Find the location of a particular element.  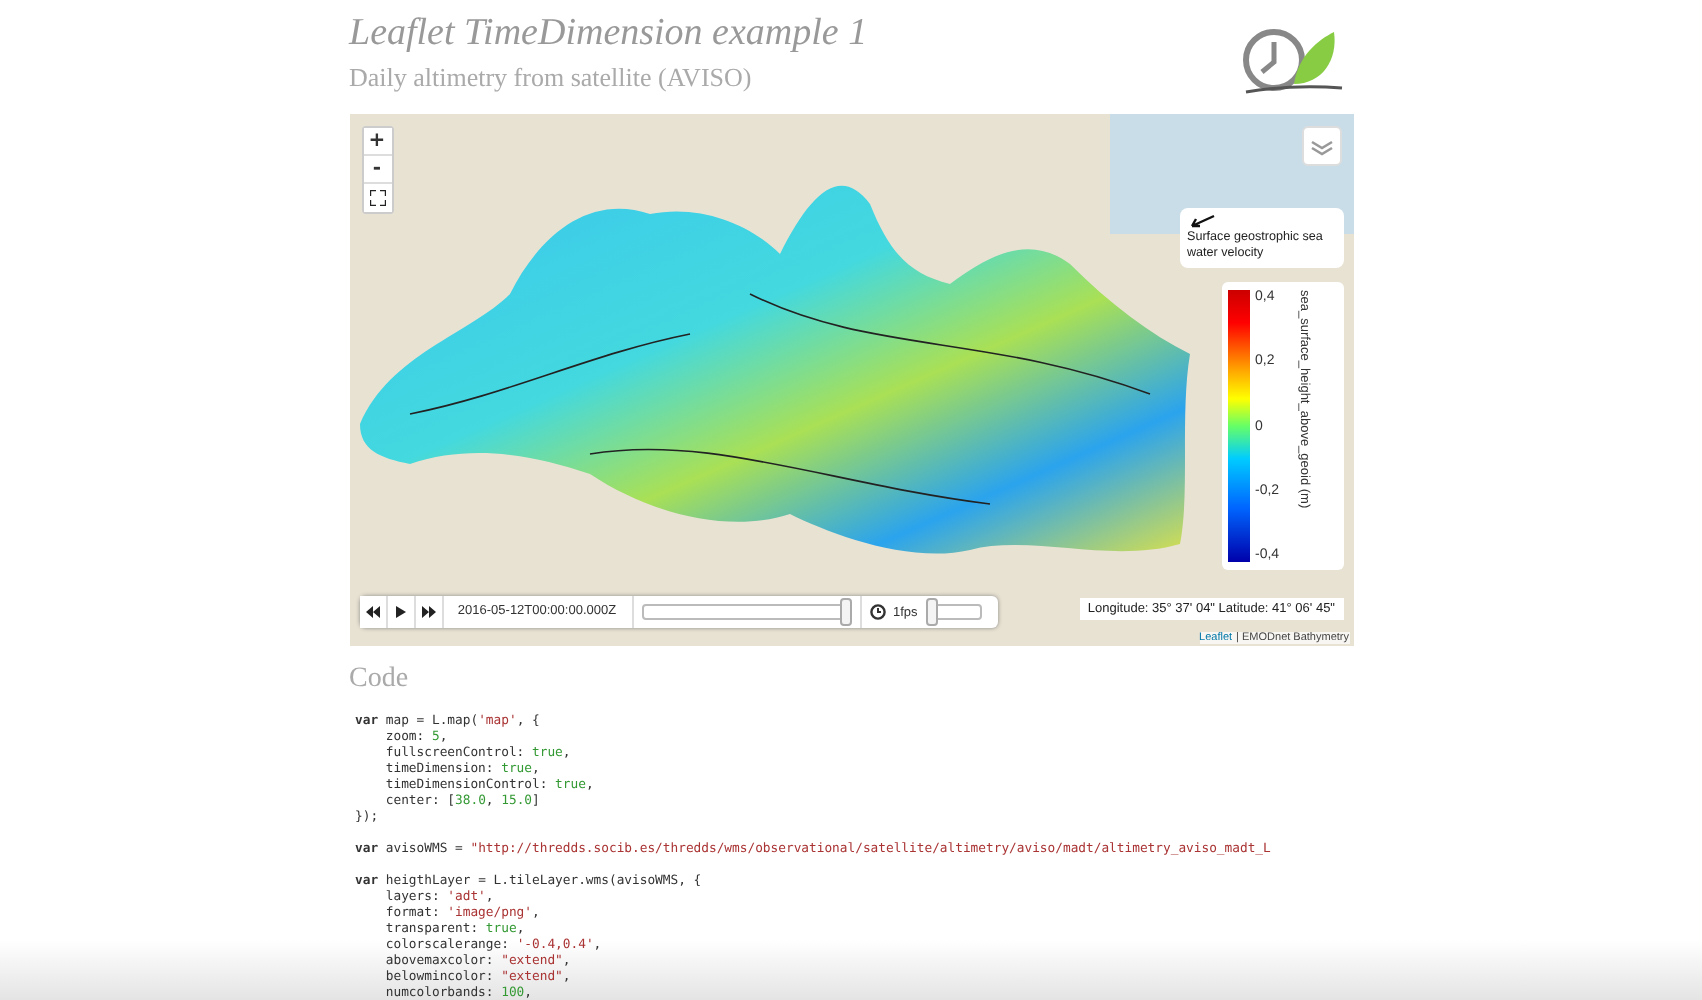

play-icon is located at coordinates (400, 612).